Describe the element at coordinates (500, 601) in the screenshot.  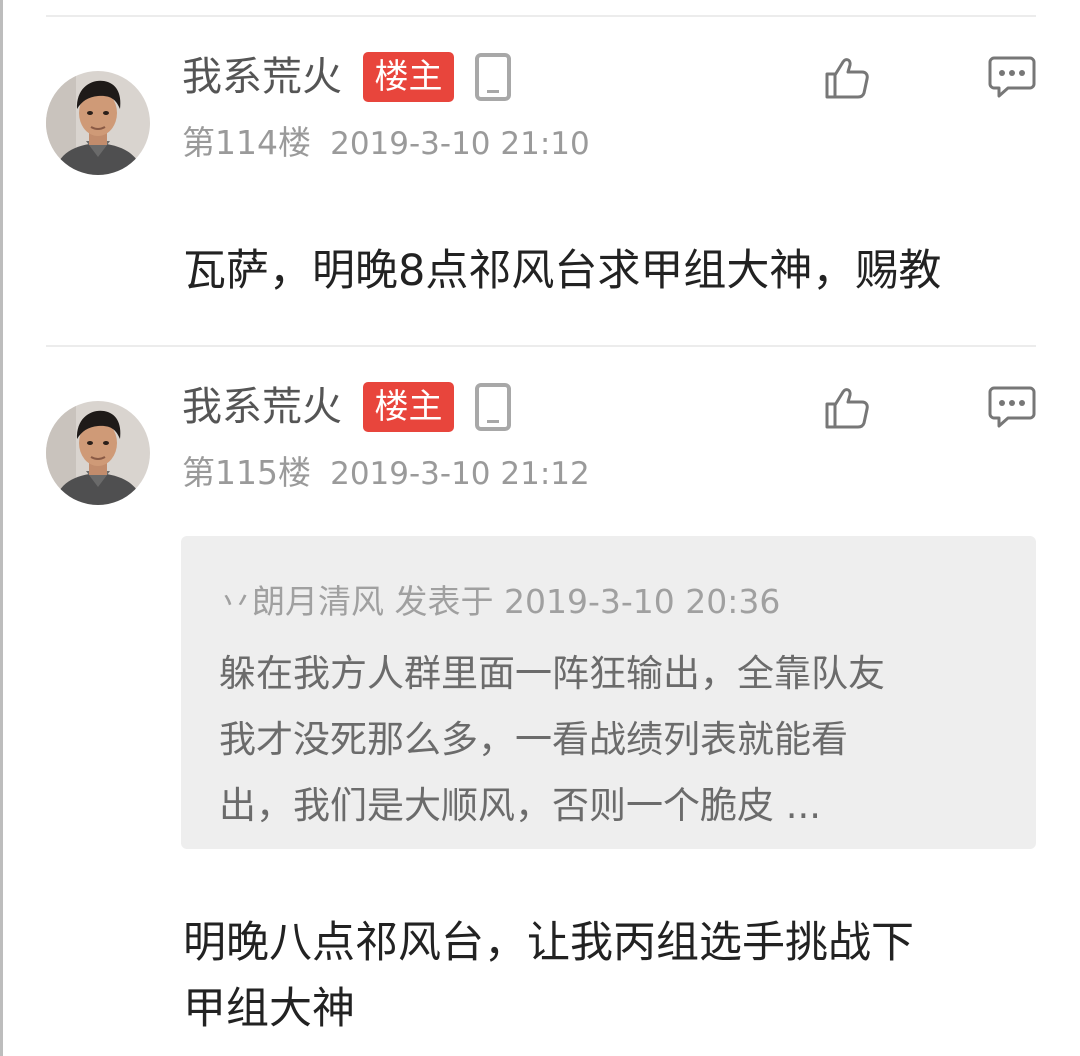
I see `quote-header: 丷朗月清风 发表于 2019-3-10 20:36` at that location.